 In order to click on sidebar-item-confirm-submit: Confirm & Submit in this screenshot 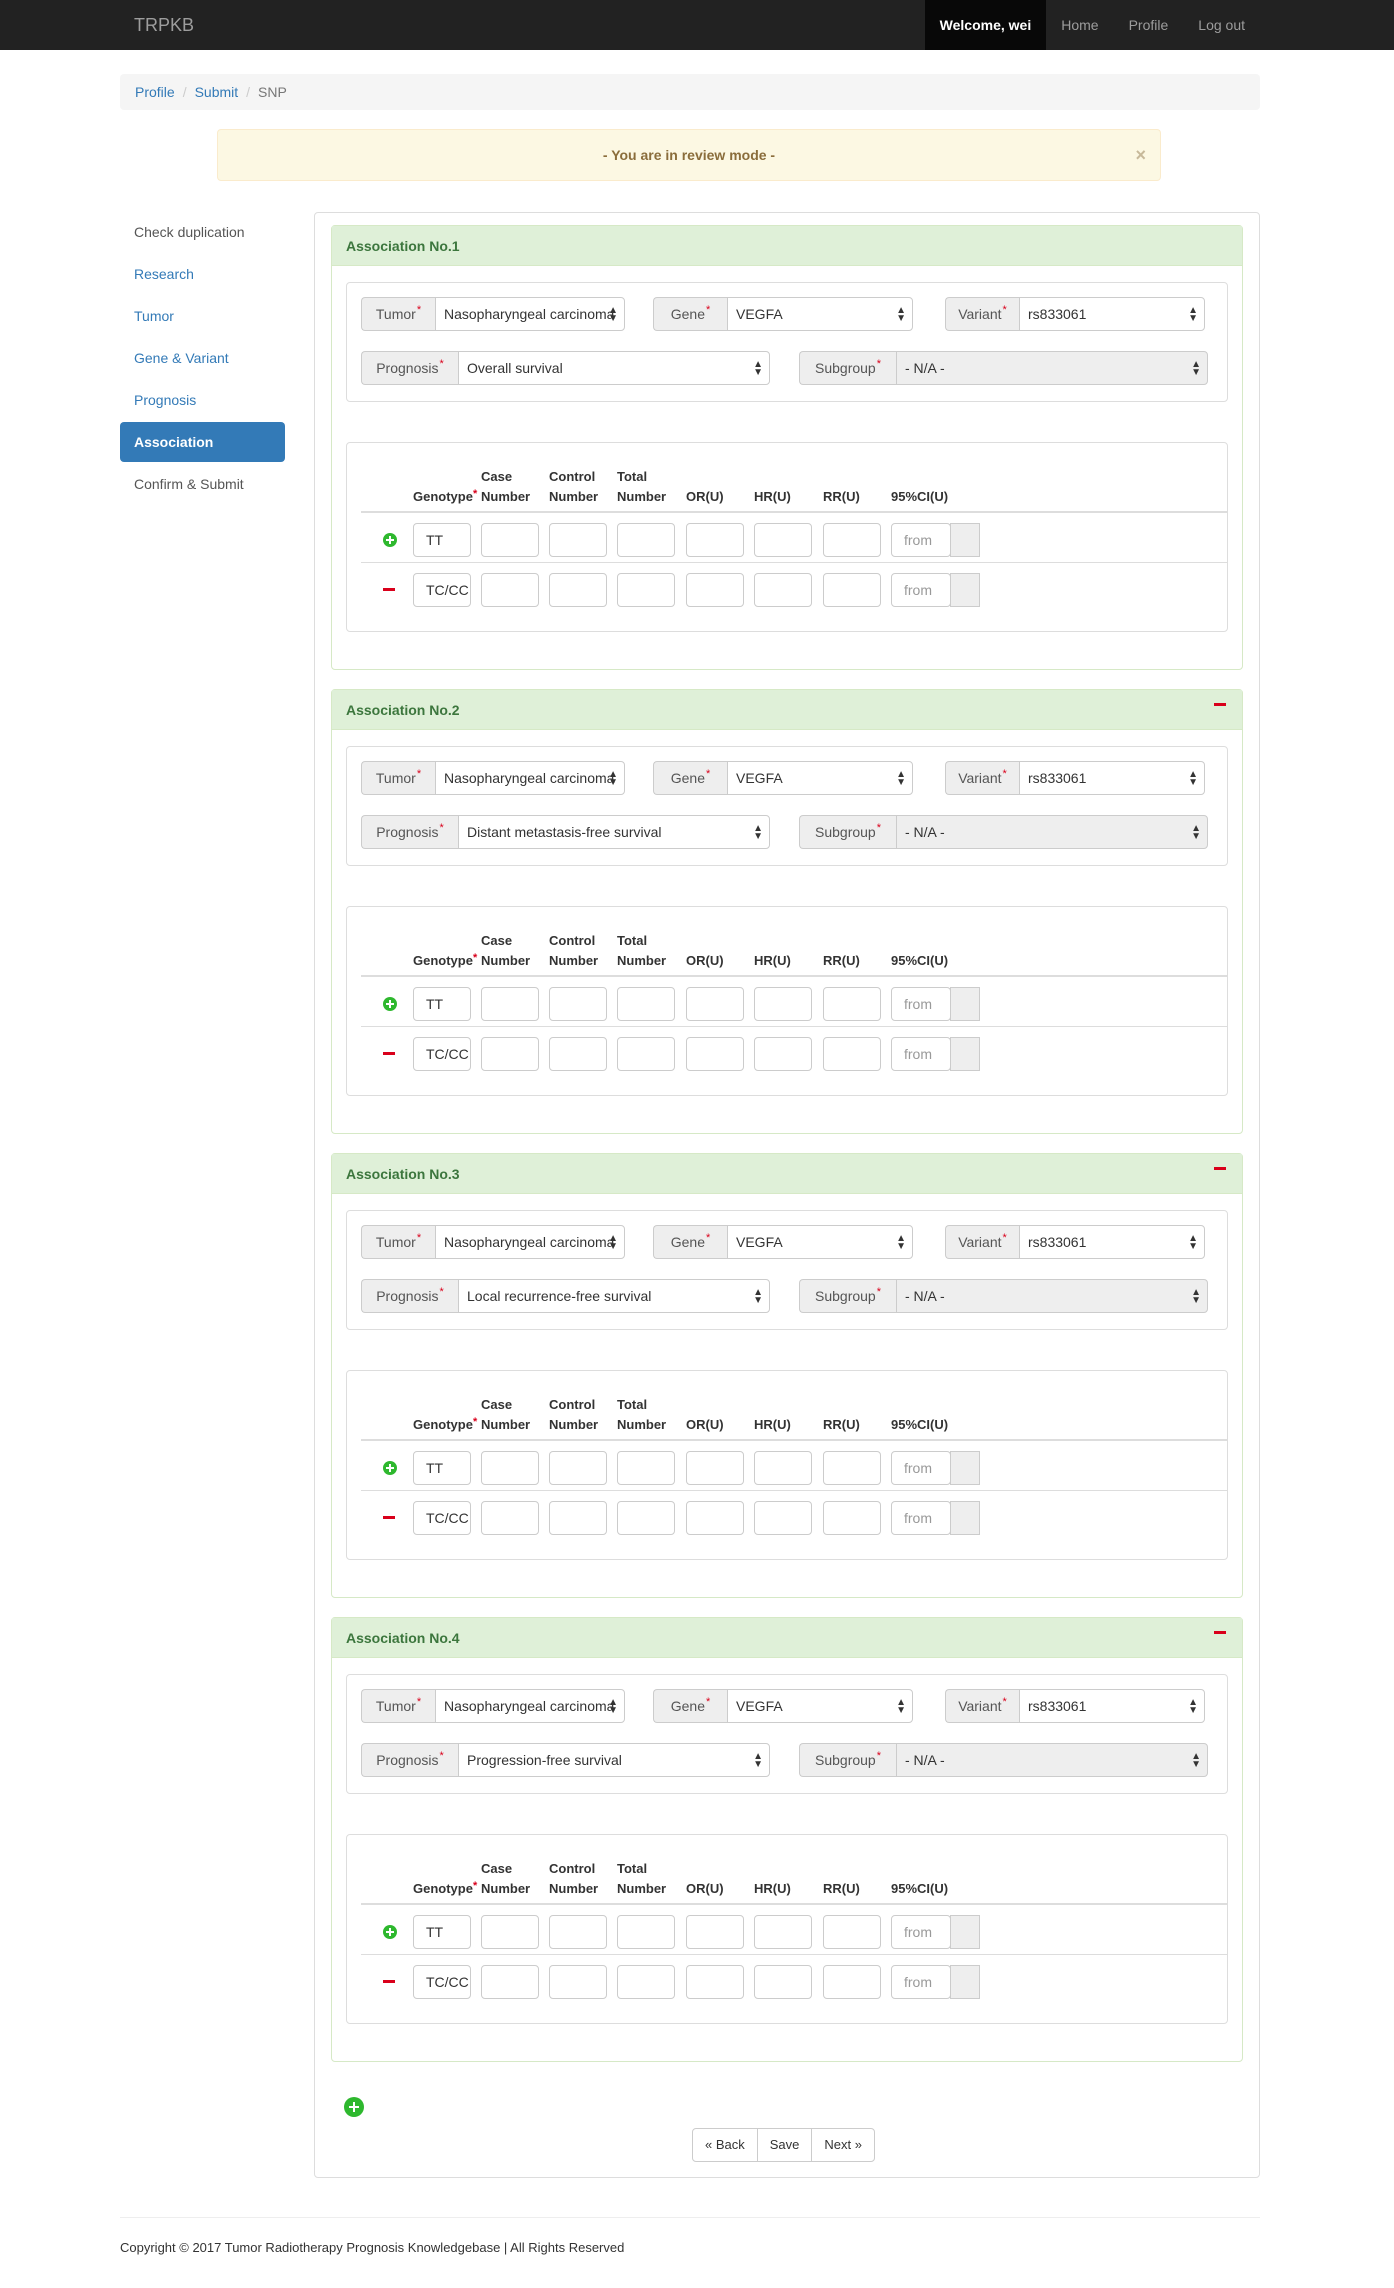, I will do `click(202, 484)`.